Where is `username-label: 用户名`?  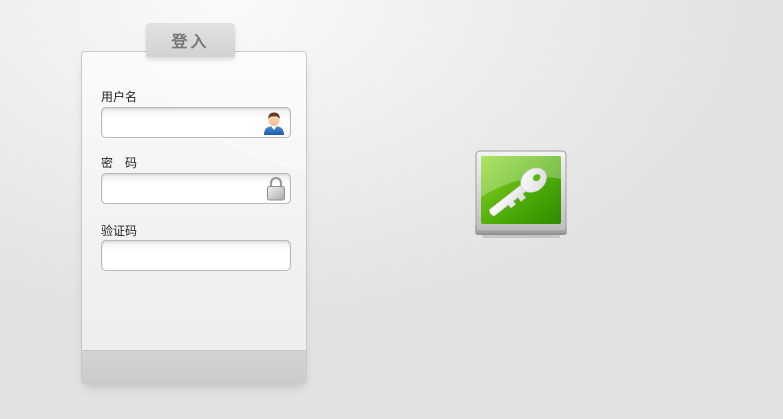 username-label: 用户名 is located at coordinates (119, 97).